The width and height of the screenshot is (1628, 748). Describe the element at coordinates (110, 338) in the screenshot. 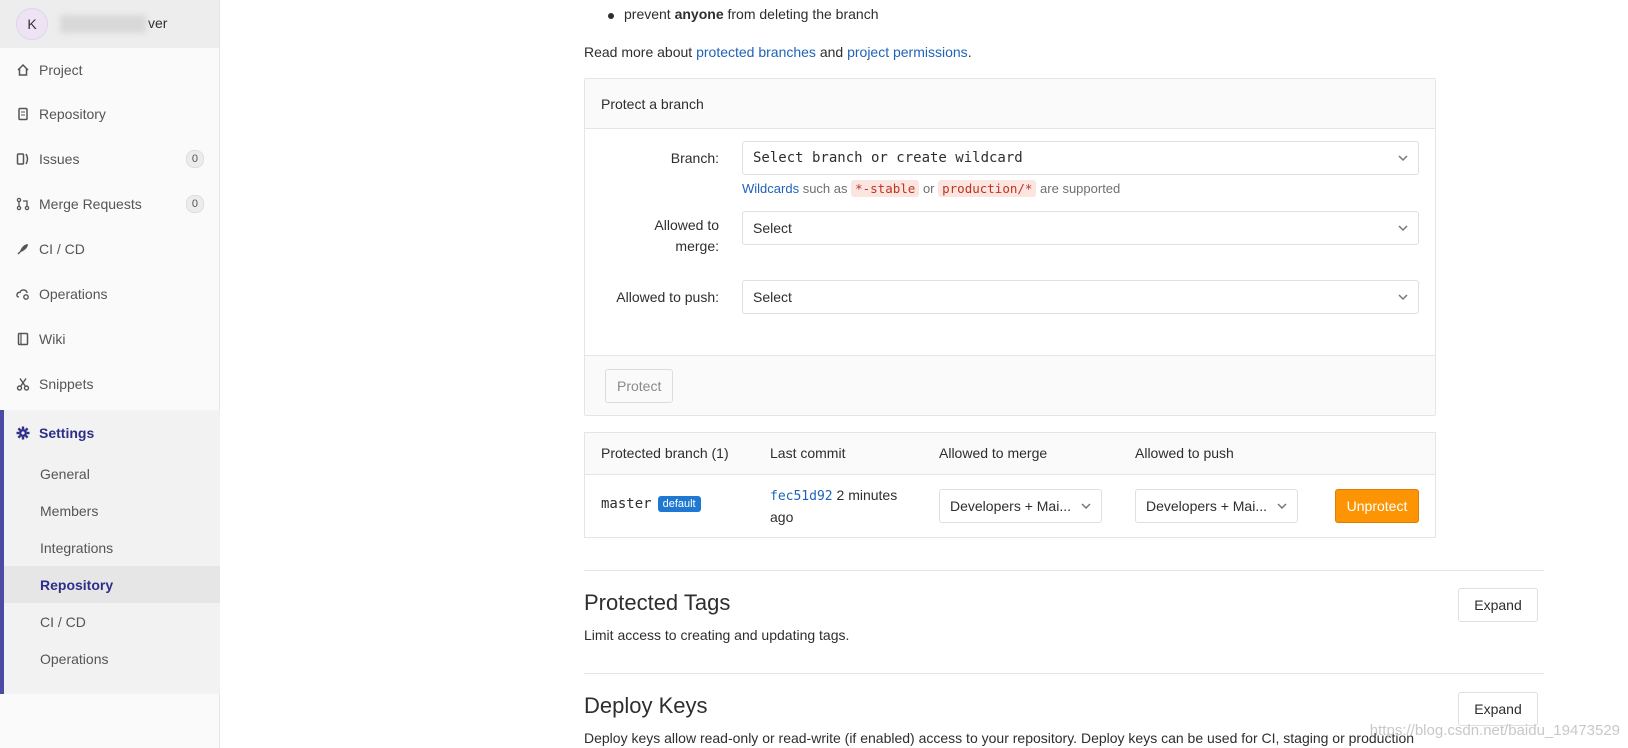

I see `sidebar-item-wiki: Wiki` at that location.